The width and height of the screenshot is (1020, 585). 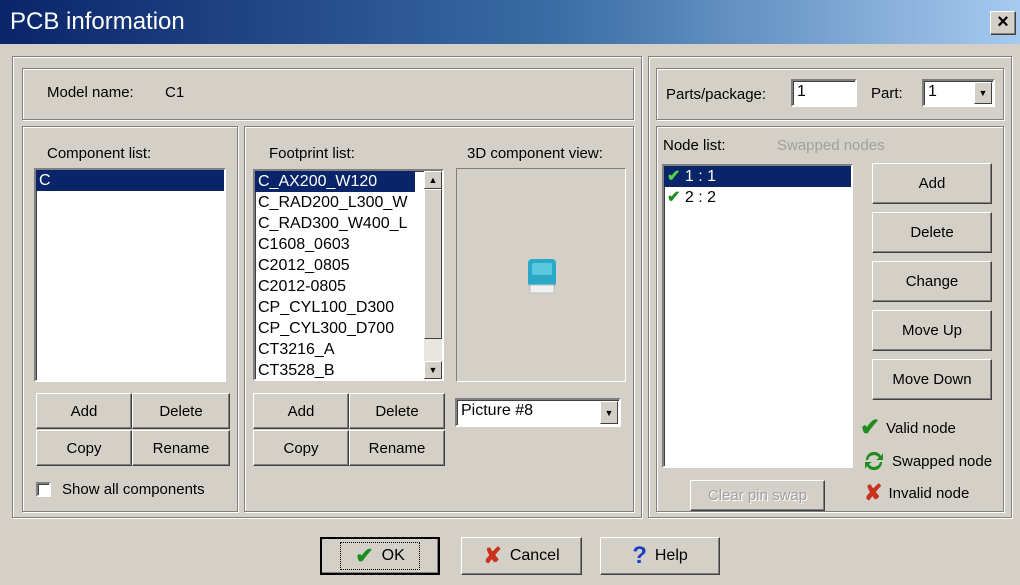 I want to click on window-title: PCB information, so click(x=97, y=21).